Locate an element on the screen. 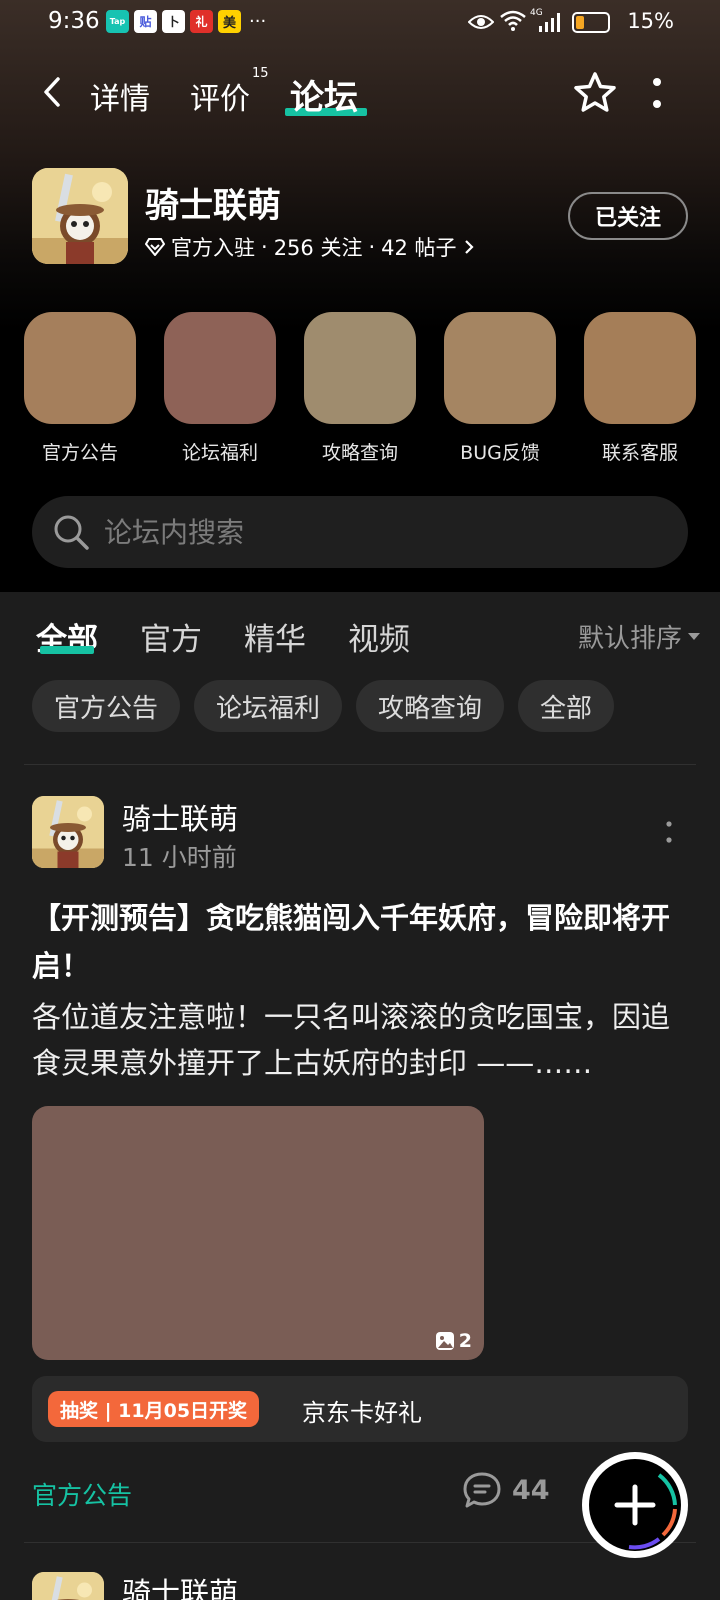  sort-dropdown: 默认排序 is located at coordinates (639, 636).